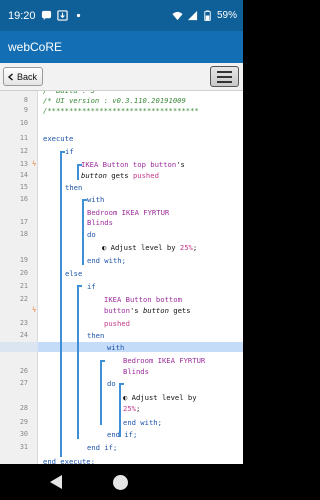 This screenshot has width=320, height=500. I want to click on battery-icon, so click(207, 15).